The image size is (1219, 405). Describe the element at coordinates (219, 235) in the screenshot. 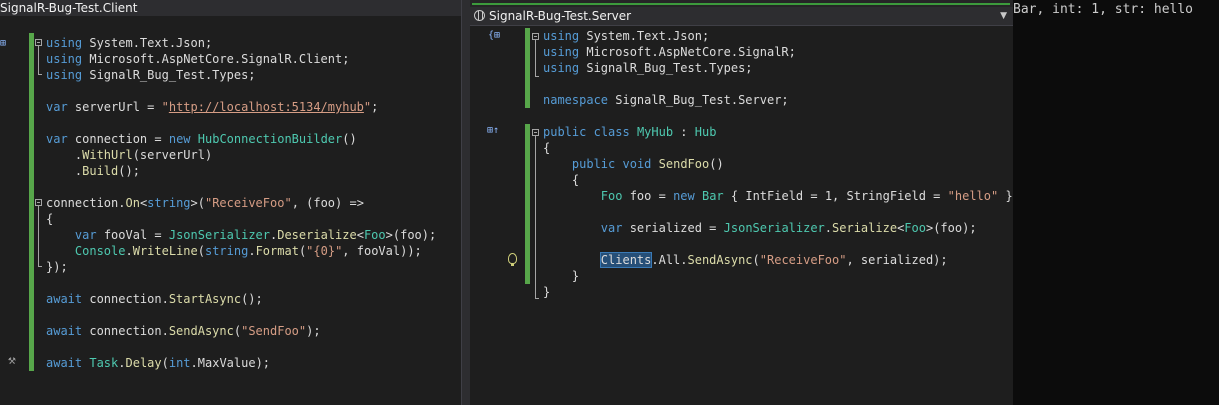

I see `code-token: JsonSerializer` at that location.